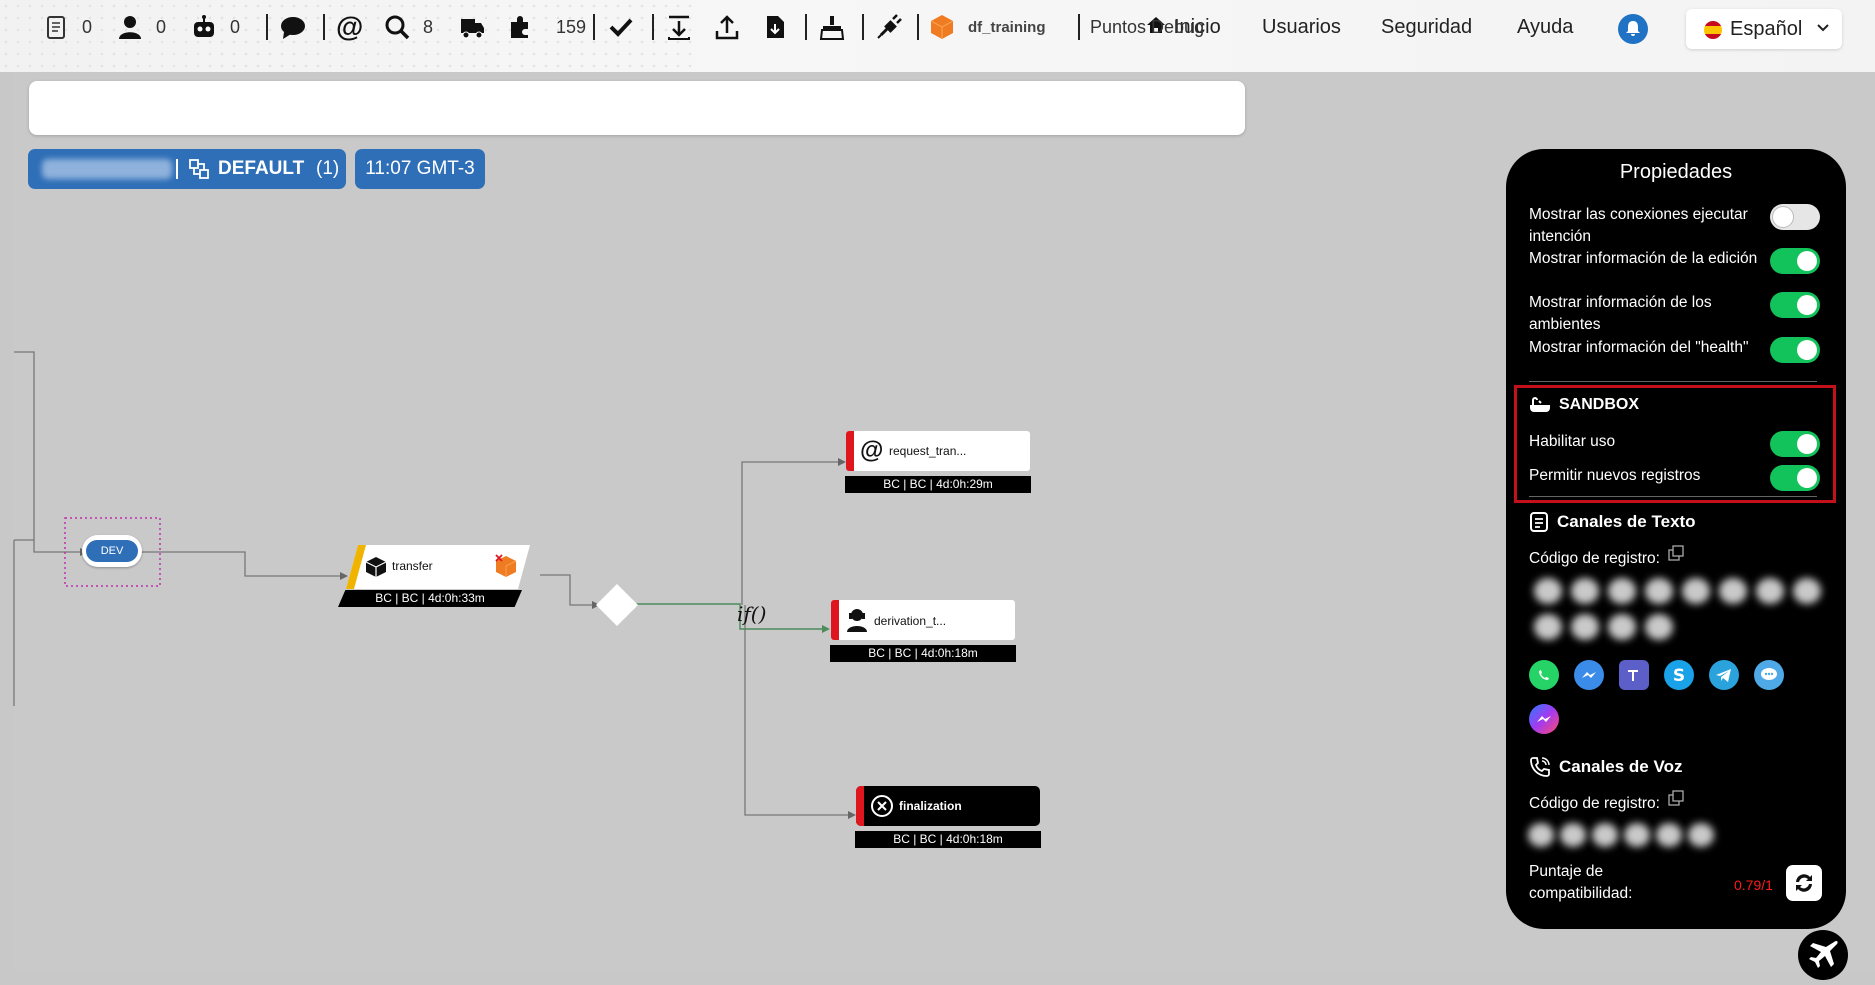 Image resolution: width=1875 pixels, height=985 pixels. I want to click on score-value: 0.79/1, so click(1753, 885).